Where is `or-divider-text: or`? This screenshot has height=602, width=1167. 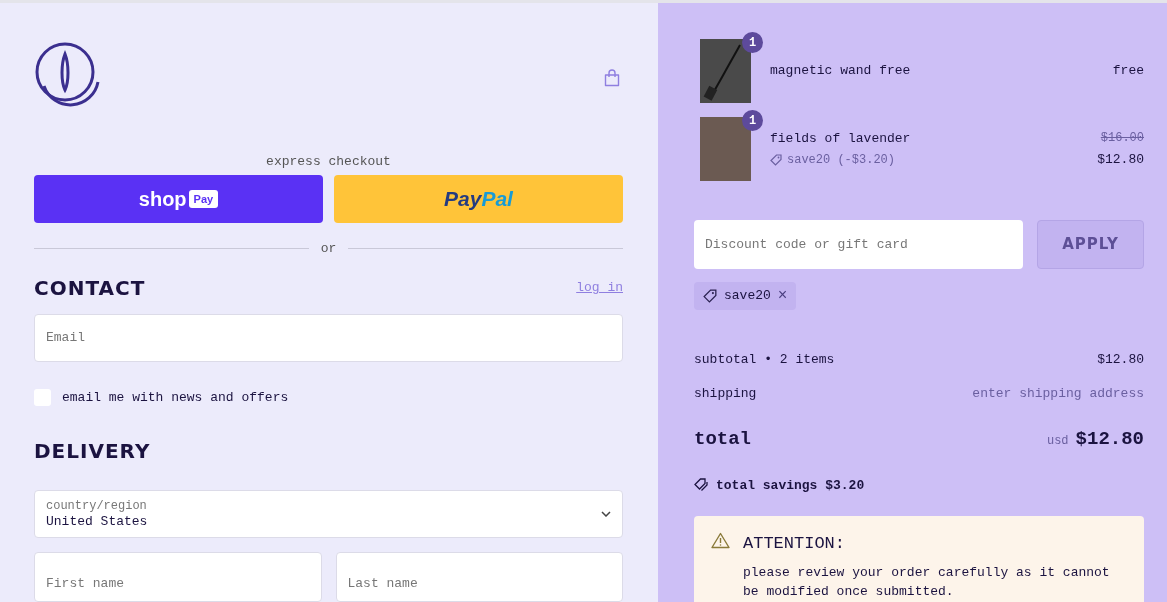
or-divider-text: or is located at coordinates (328, 248).